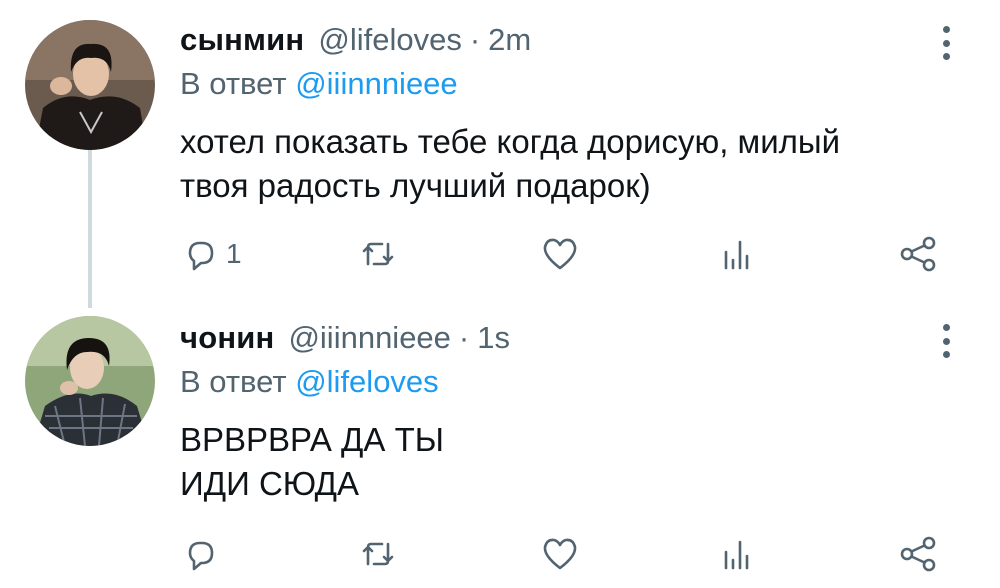  I want to click on tweet-text-line: твоя радость лучший подарок), so click(415, 185).